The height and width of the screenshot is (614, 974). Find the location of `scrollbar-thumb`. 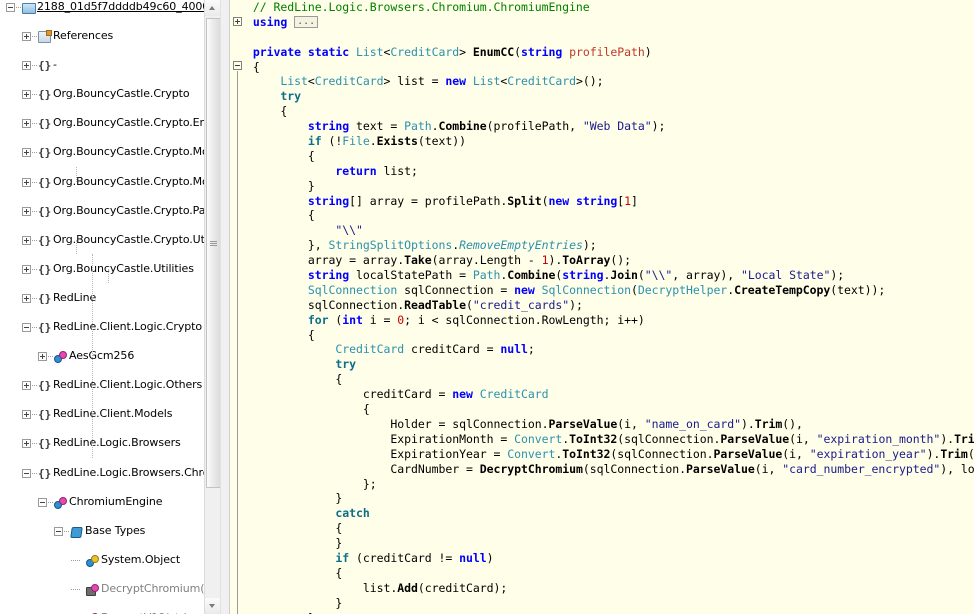

scrollbar-thumb is located at coordinates (213, 253).